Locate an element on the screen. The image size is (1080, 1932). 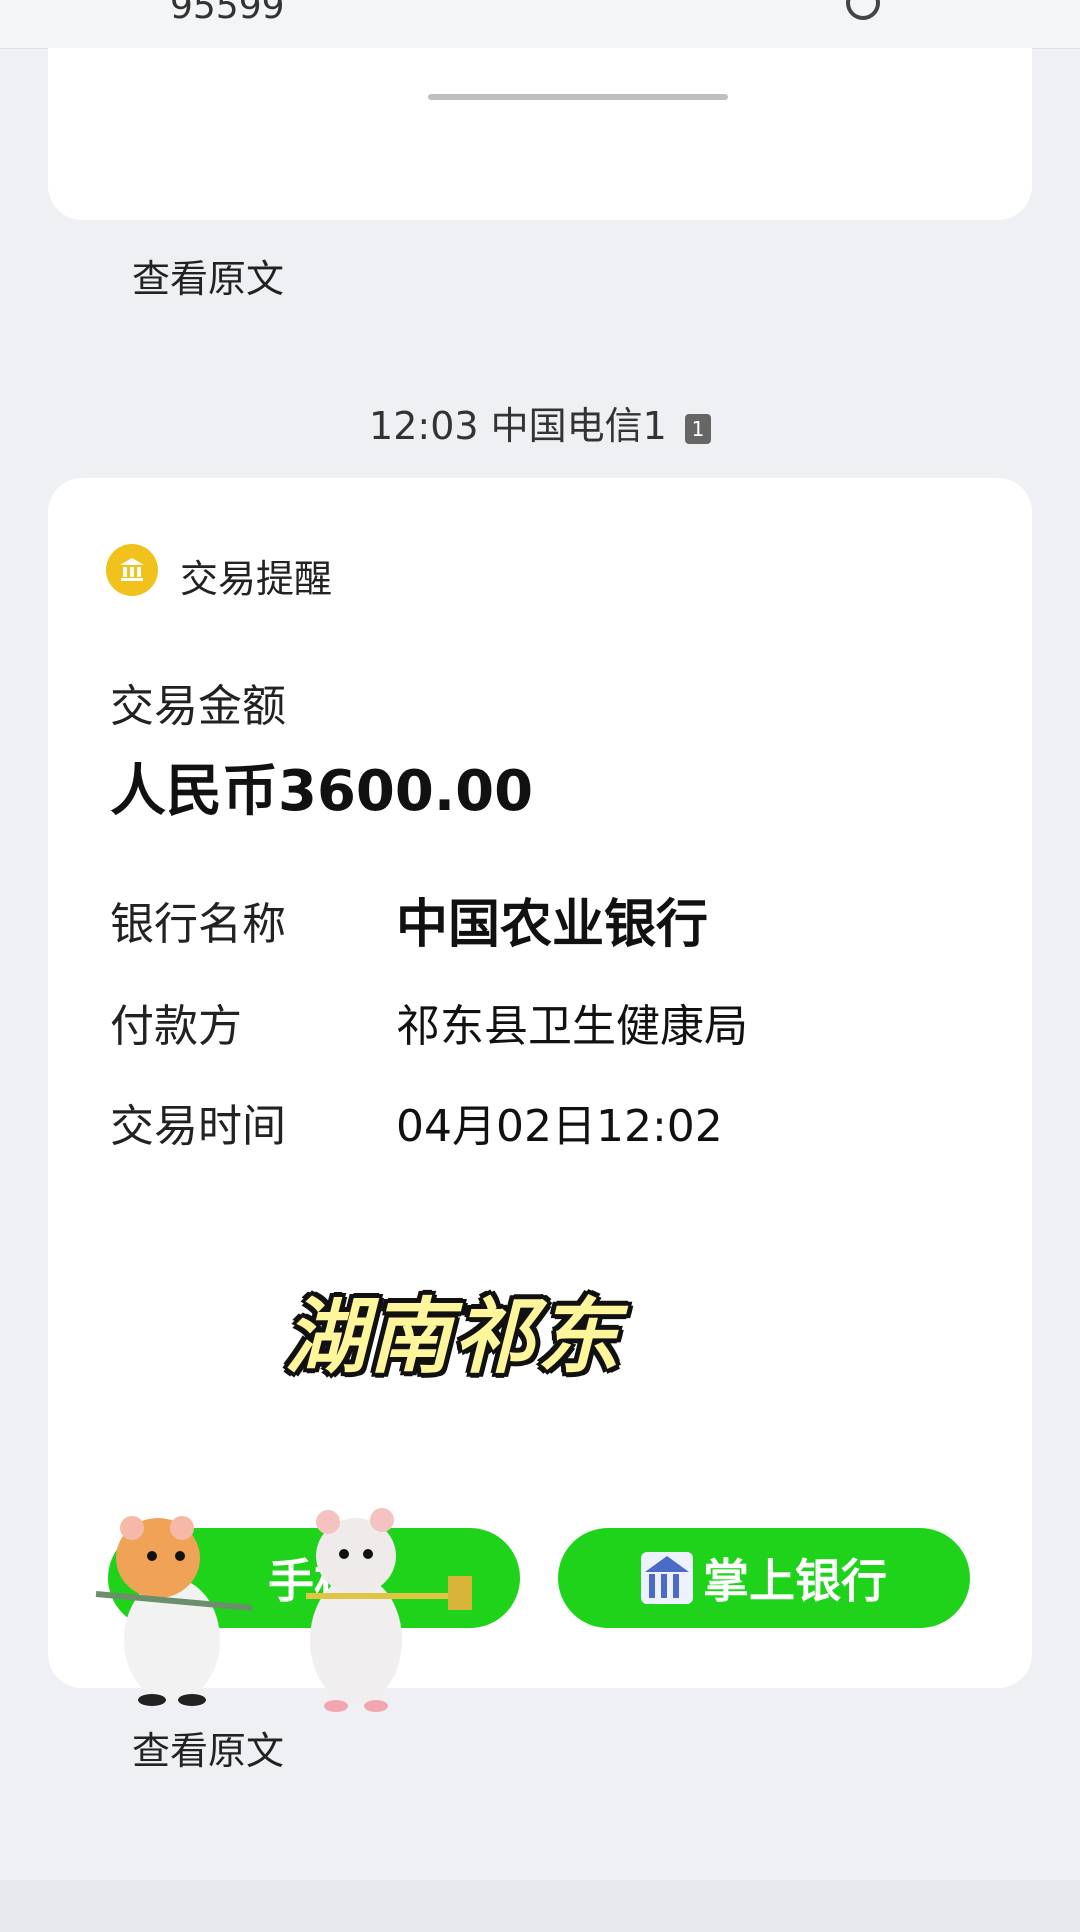
payer-value: 祁东县卫生健康局 is located at coordinates (572, 1026).